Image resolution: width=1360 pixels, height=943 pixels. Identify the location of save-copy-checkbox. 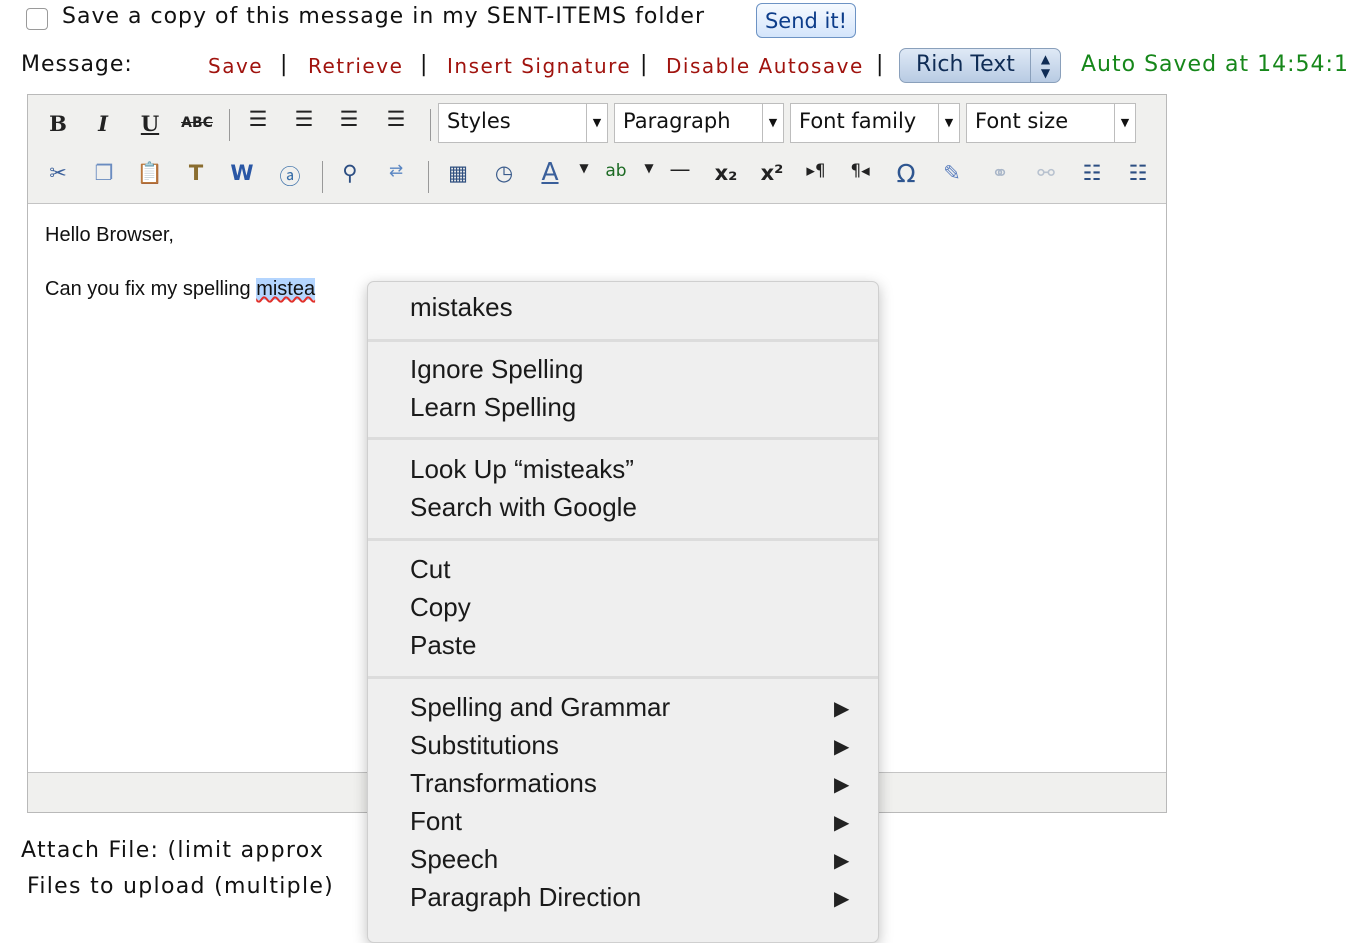
(37, 19).